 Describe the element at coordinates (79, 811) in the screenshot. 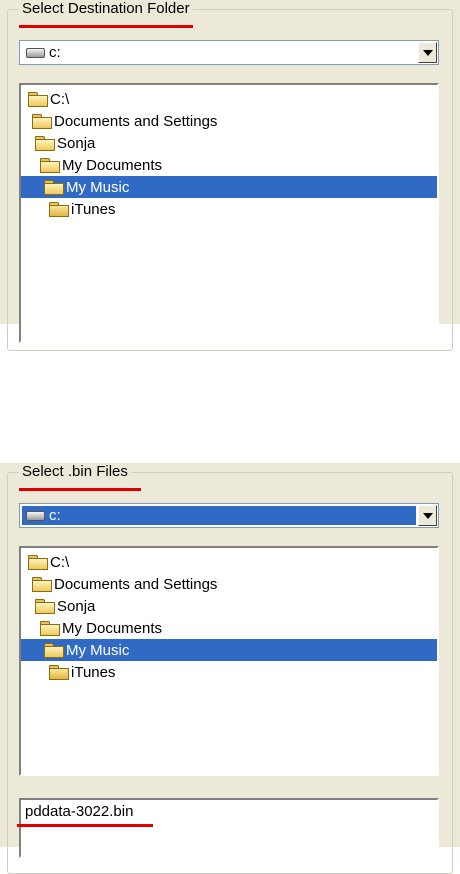

I see `file-list-item: pddata-3022.bin` at that location.